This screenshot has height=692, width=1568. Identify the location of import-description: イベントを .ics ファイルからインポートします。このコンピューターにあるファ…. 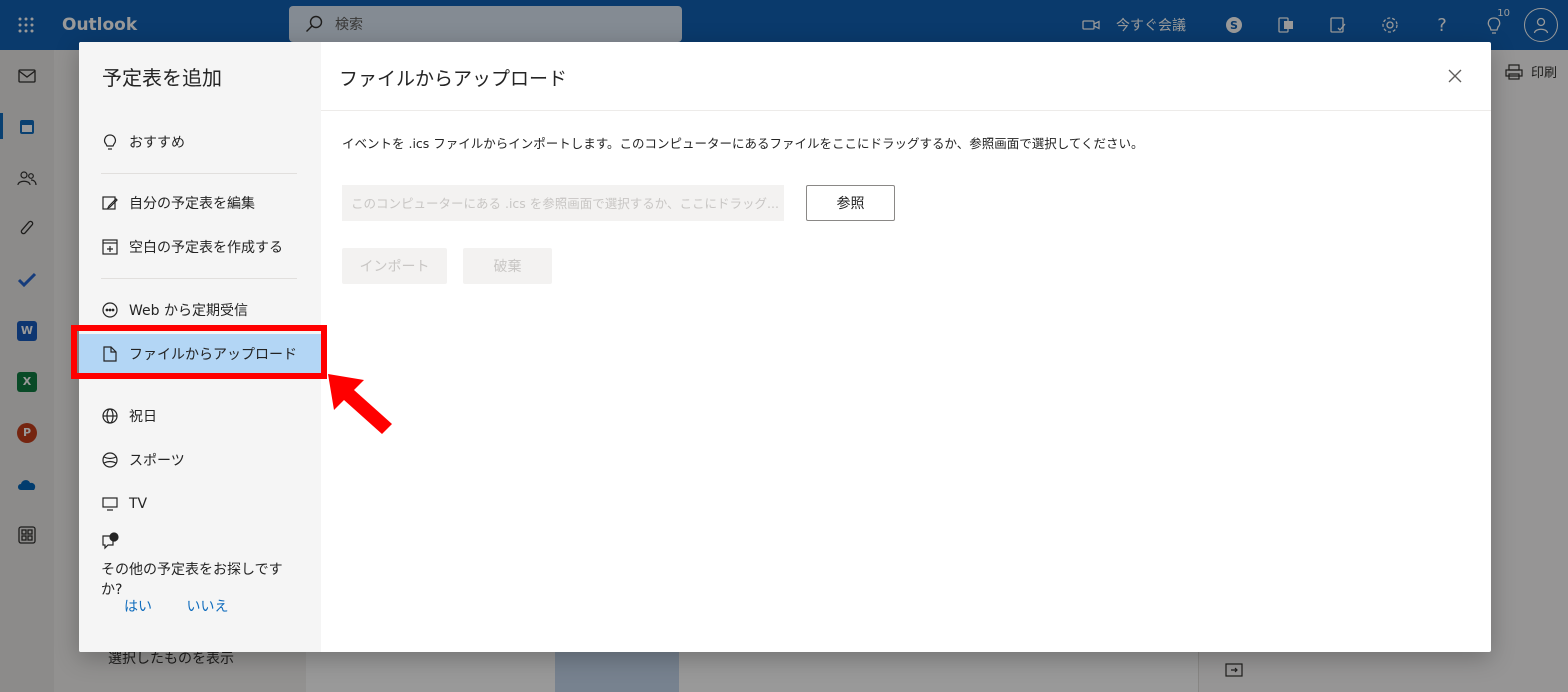
(743, 143).